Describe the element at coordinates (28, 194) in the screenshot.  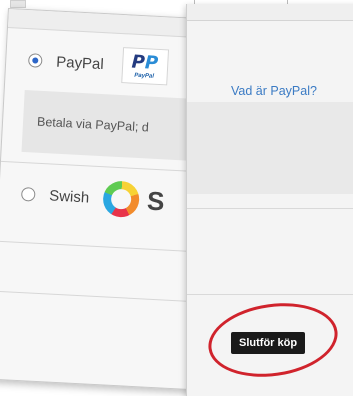
I see `swish-radio` at that location.